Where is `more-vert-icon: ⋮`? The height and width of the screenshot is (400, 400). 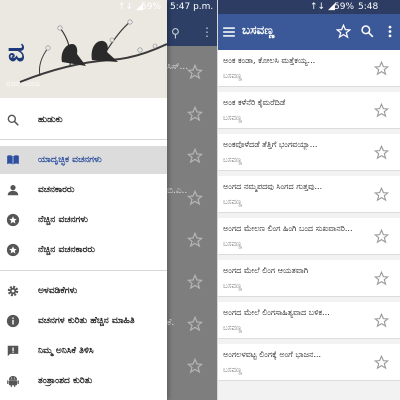 more-vert-icon: ⋮ is located at coordinates (207, 32).